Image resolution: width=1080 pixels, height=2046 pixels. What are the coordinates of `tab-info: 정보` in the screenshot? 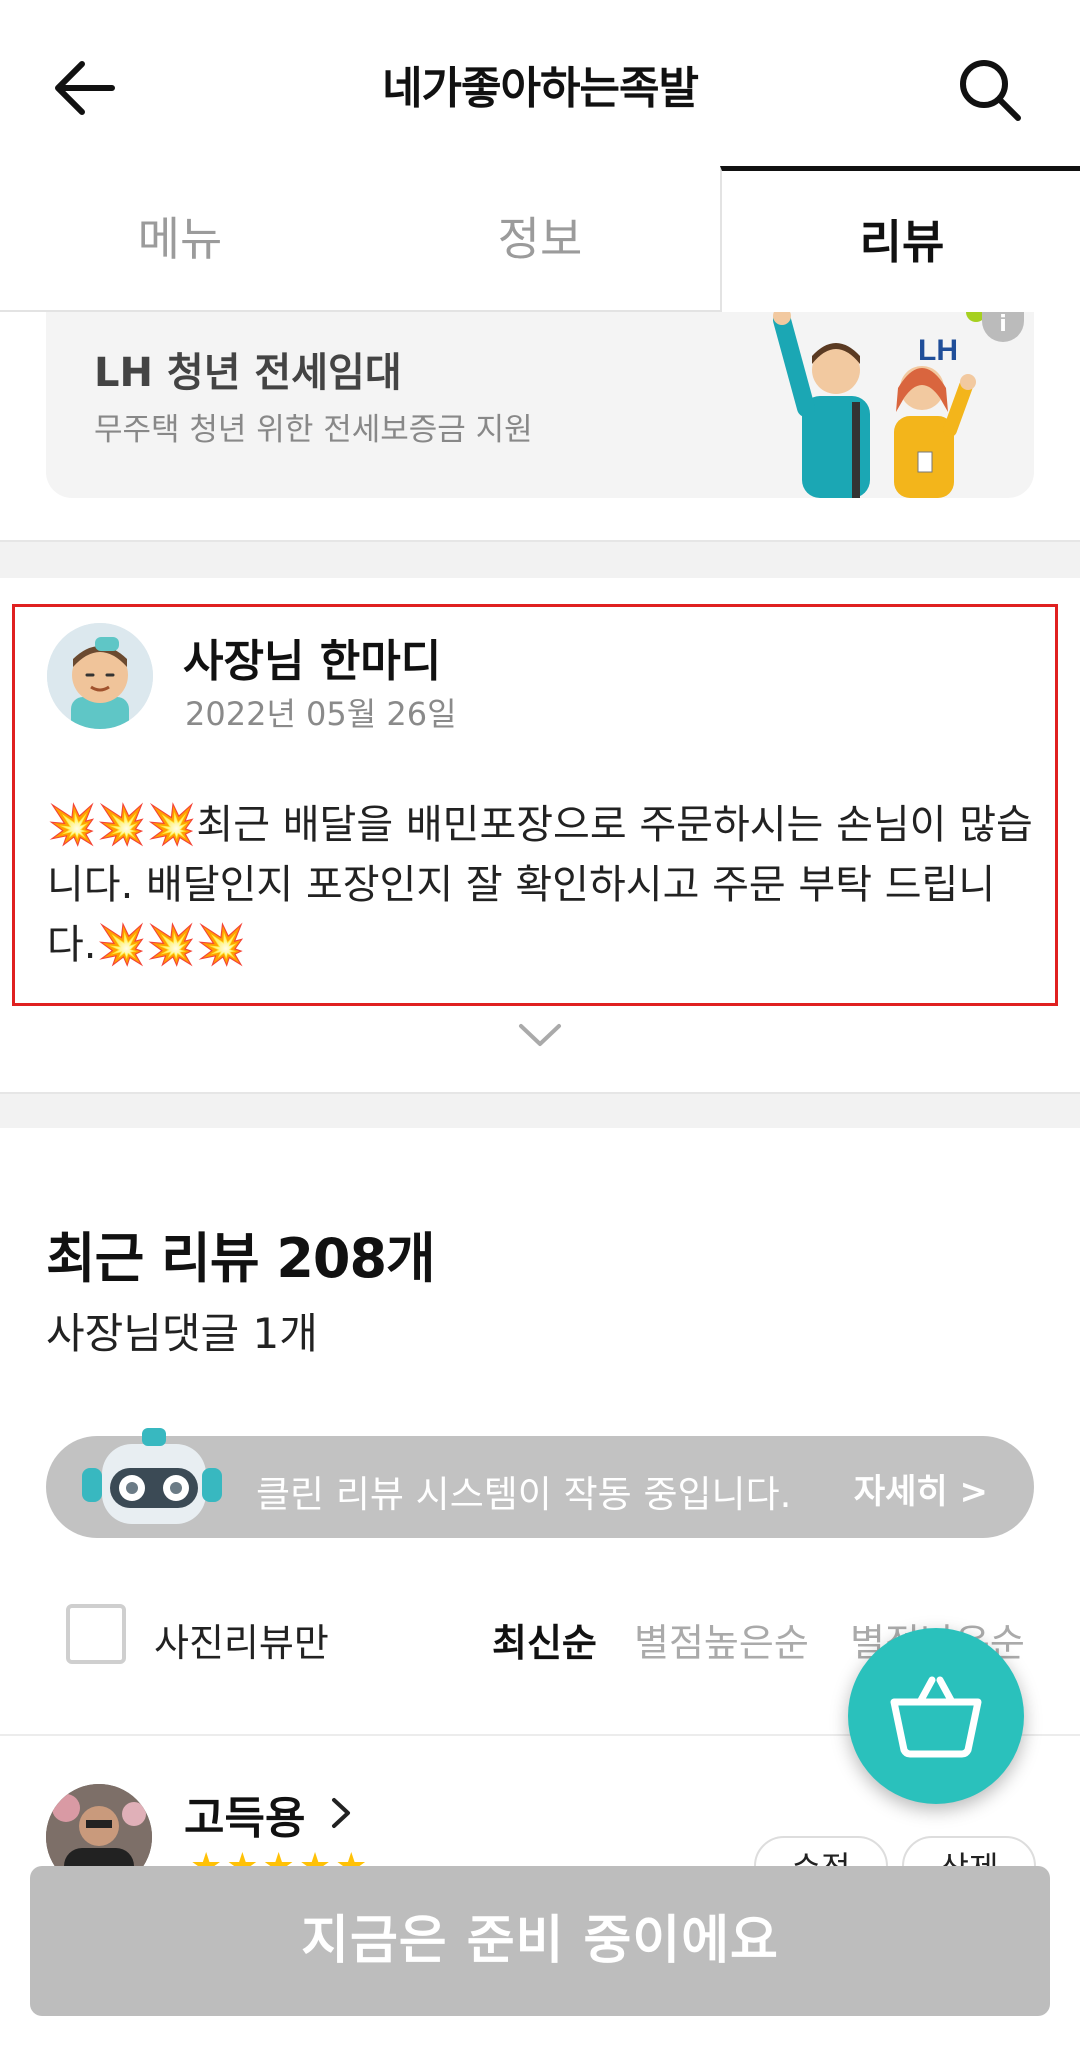 It's located at (540, 239).